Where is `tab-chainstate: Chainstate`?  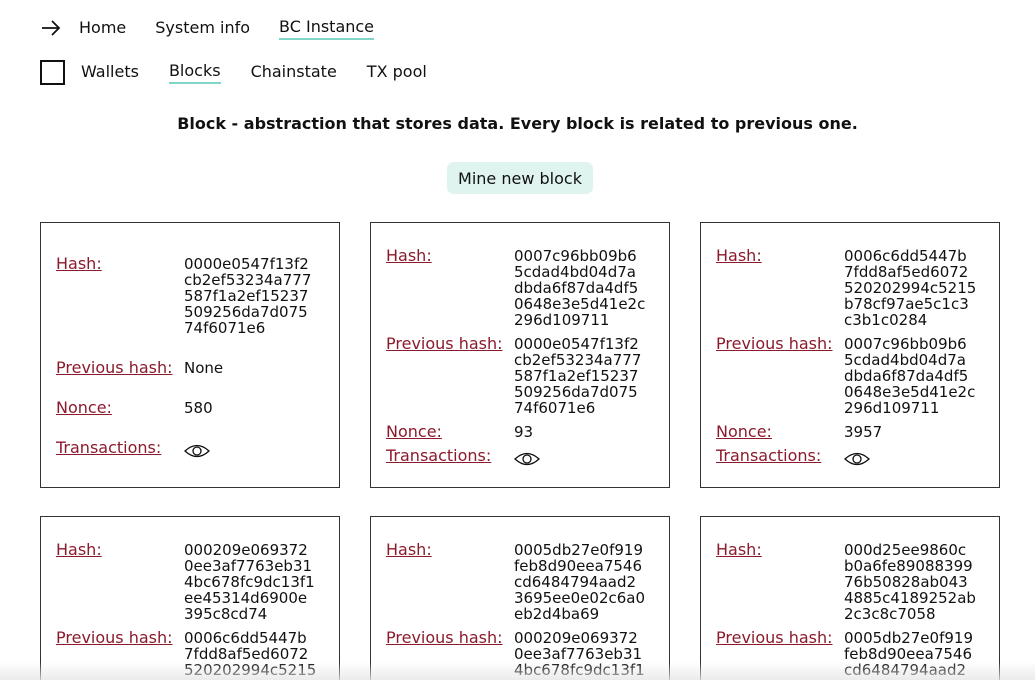 tab-chainstate: Chainstate is located at coordinates (294, 72).